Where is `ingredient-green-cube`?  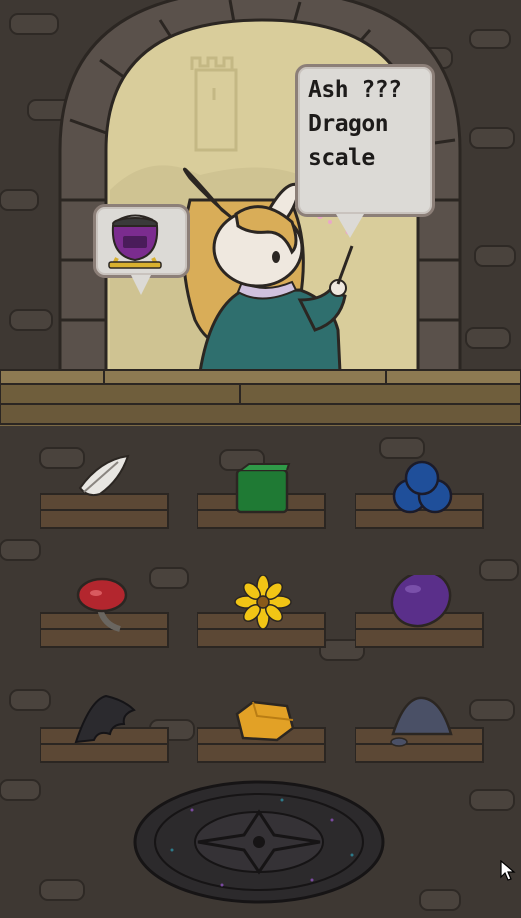
ingredient-green-cube is located at coordinates (262, 487).